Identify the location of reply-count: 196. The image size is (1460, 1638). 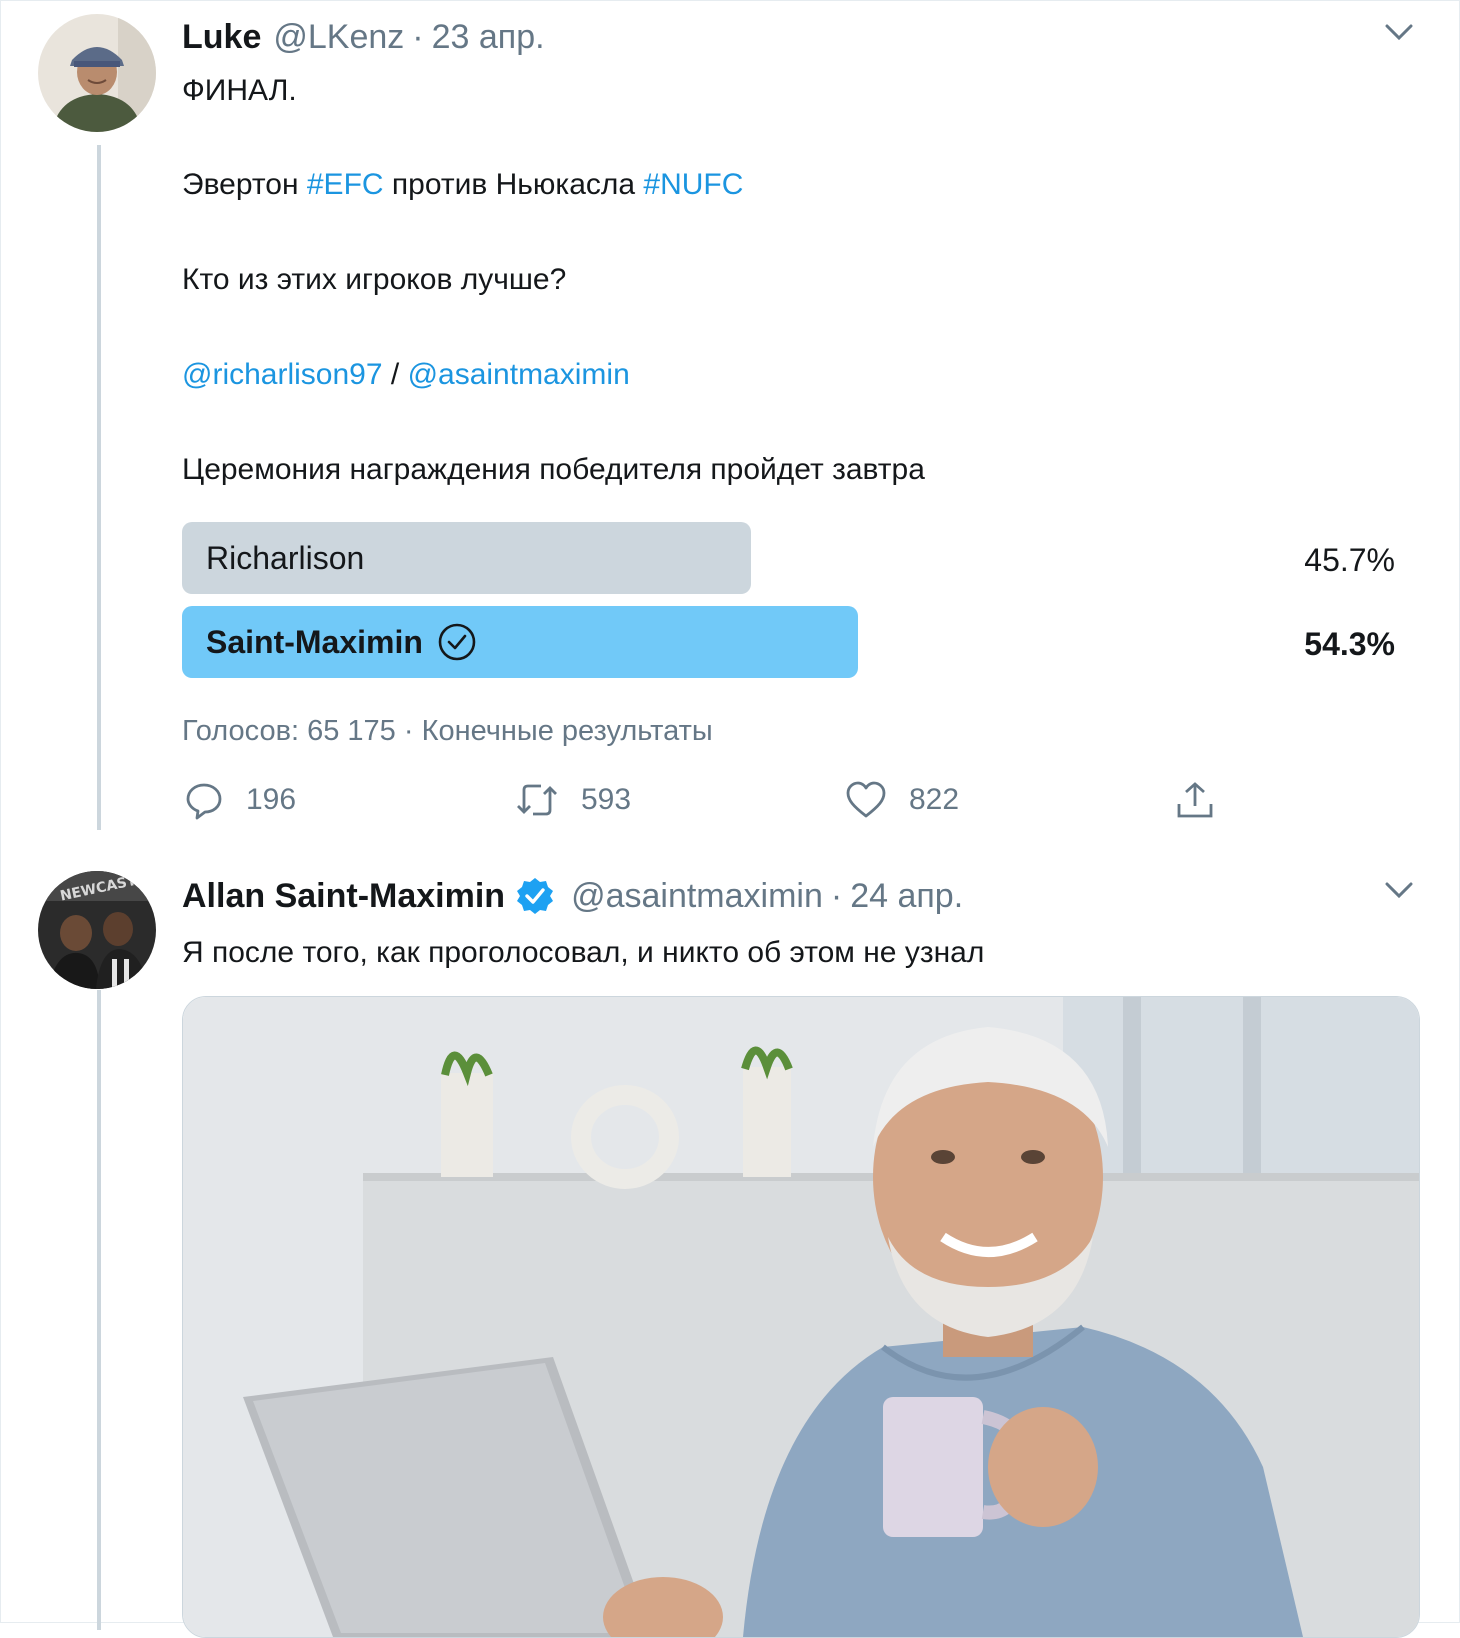
(271, 799).